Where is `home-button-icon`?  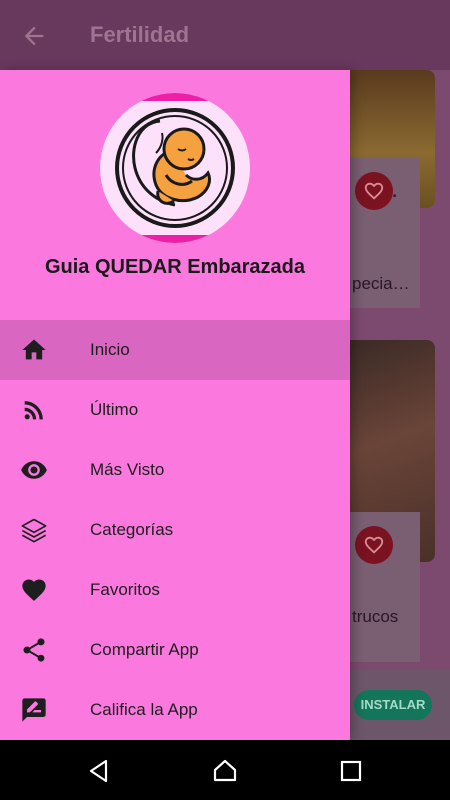
home-button-icon is located at coordinates (225, 771).